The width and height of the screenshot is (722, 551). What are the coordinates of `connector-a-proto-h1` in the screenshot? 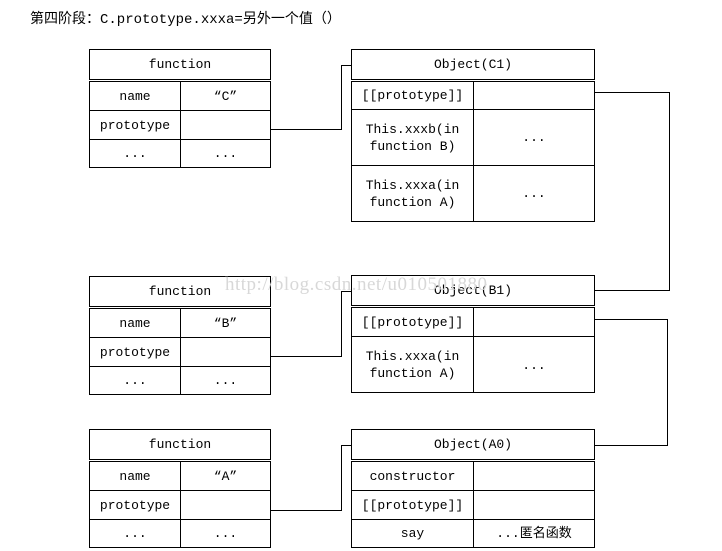 It's located at (306, 510).